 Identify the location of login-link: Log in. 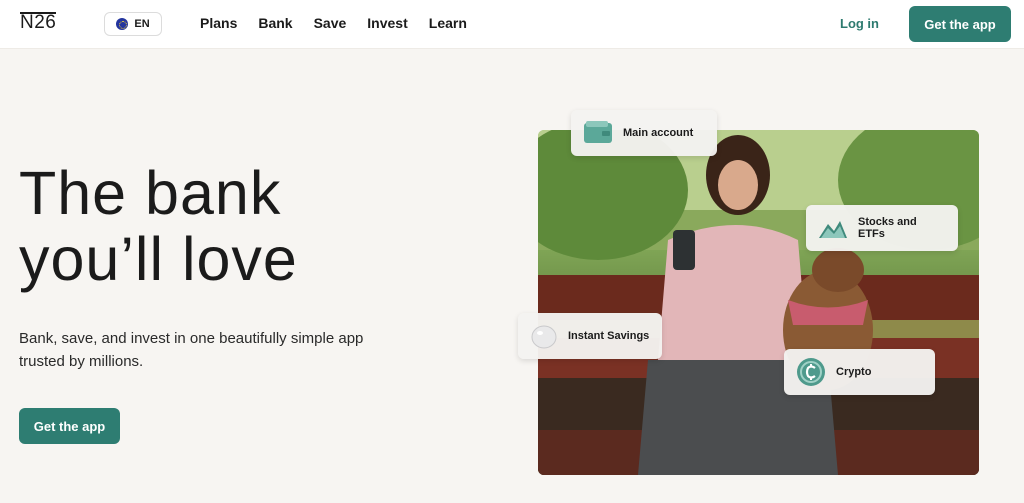
(859, 23).